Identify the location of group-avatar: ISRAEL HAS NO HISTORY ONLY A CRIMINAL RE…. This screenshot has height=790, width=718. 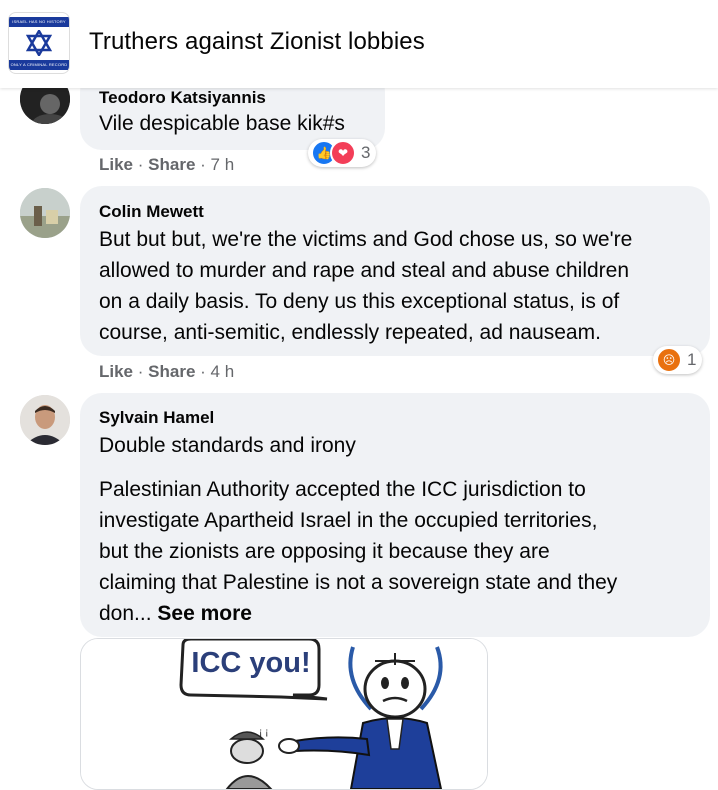
(39, 43).